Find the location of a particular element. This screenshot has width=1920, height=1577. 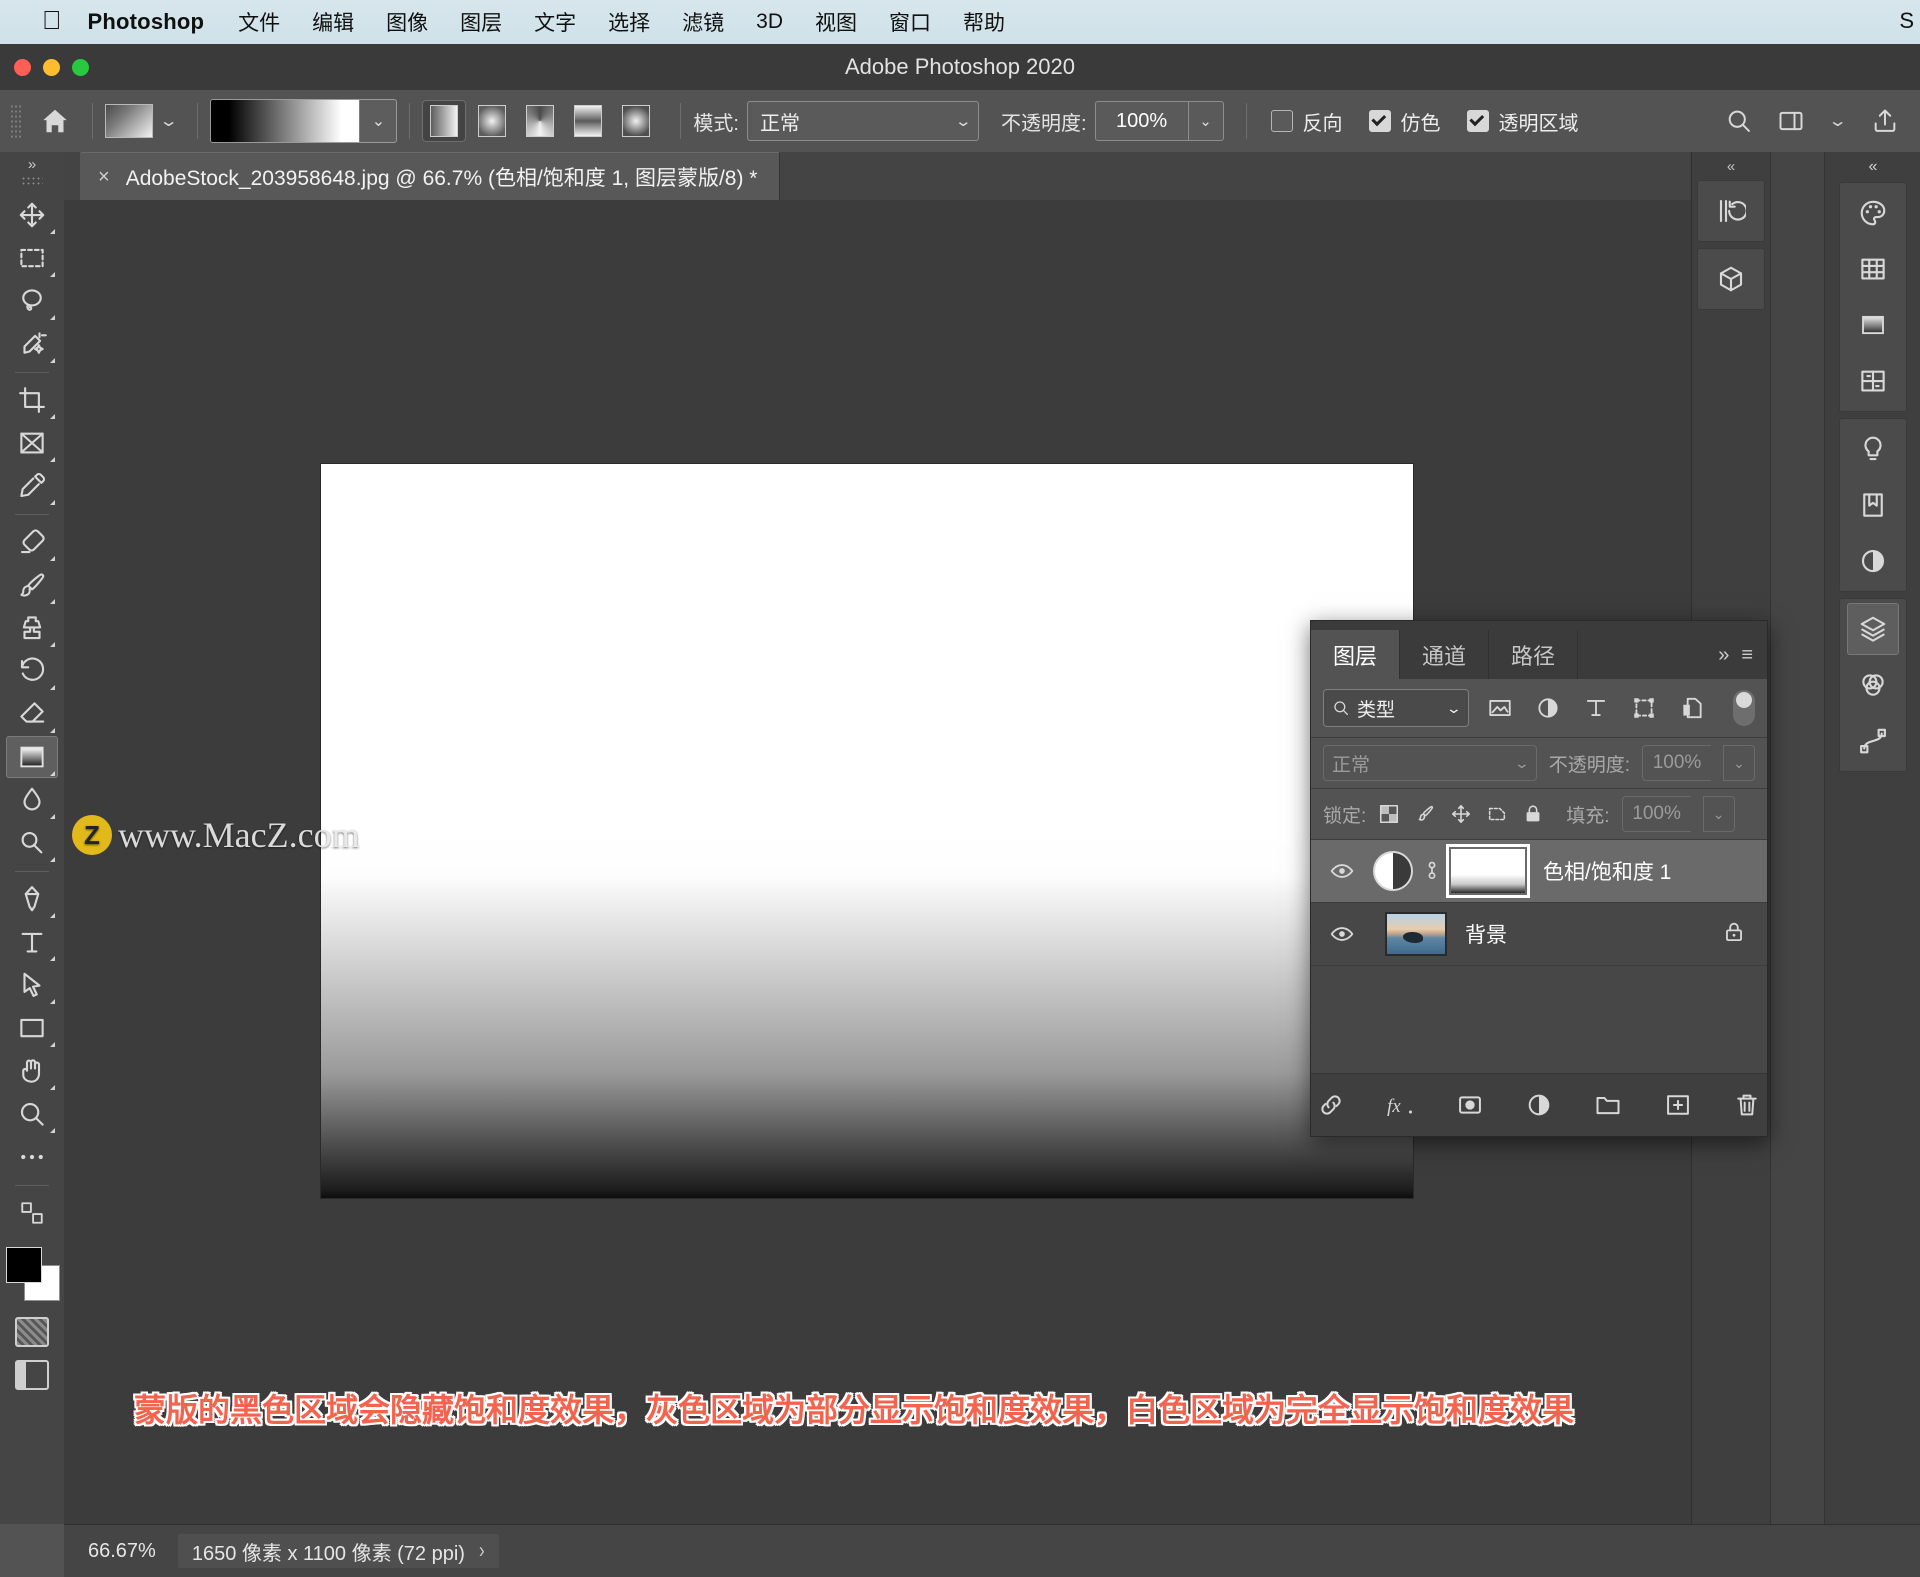

edit-toolbar-icon is located at coordinates (32, 1213).